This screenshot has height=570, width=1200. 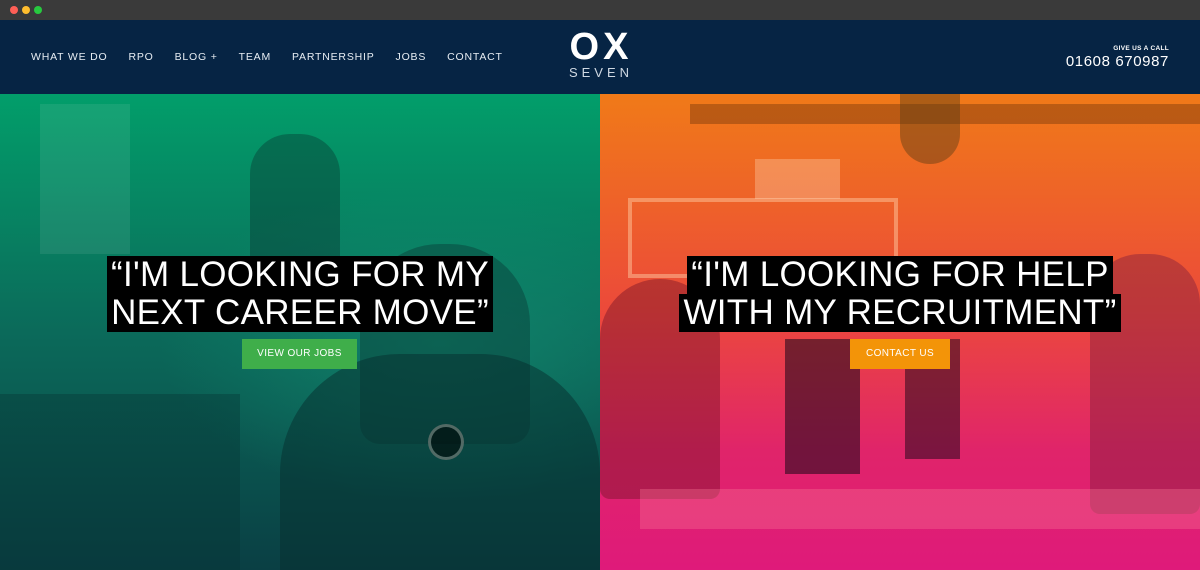 I want to click on nav-item-team: TEAM, so click(x=255, y=57).